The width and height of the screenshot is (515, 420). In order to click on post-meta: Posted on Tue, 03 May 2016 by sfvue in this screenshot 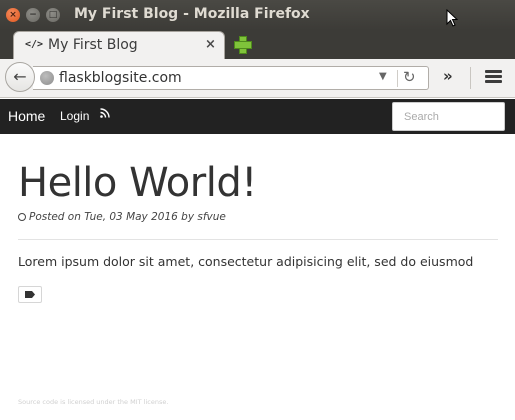, I will do `click(122, 217)`.